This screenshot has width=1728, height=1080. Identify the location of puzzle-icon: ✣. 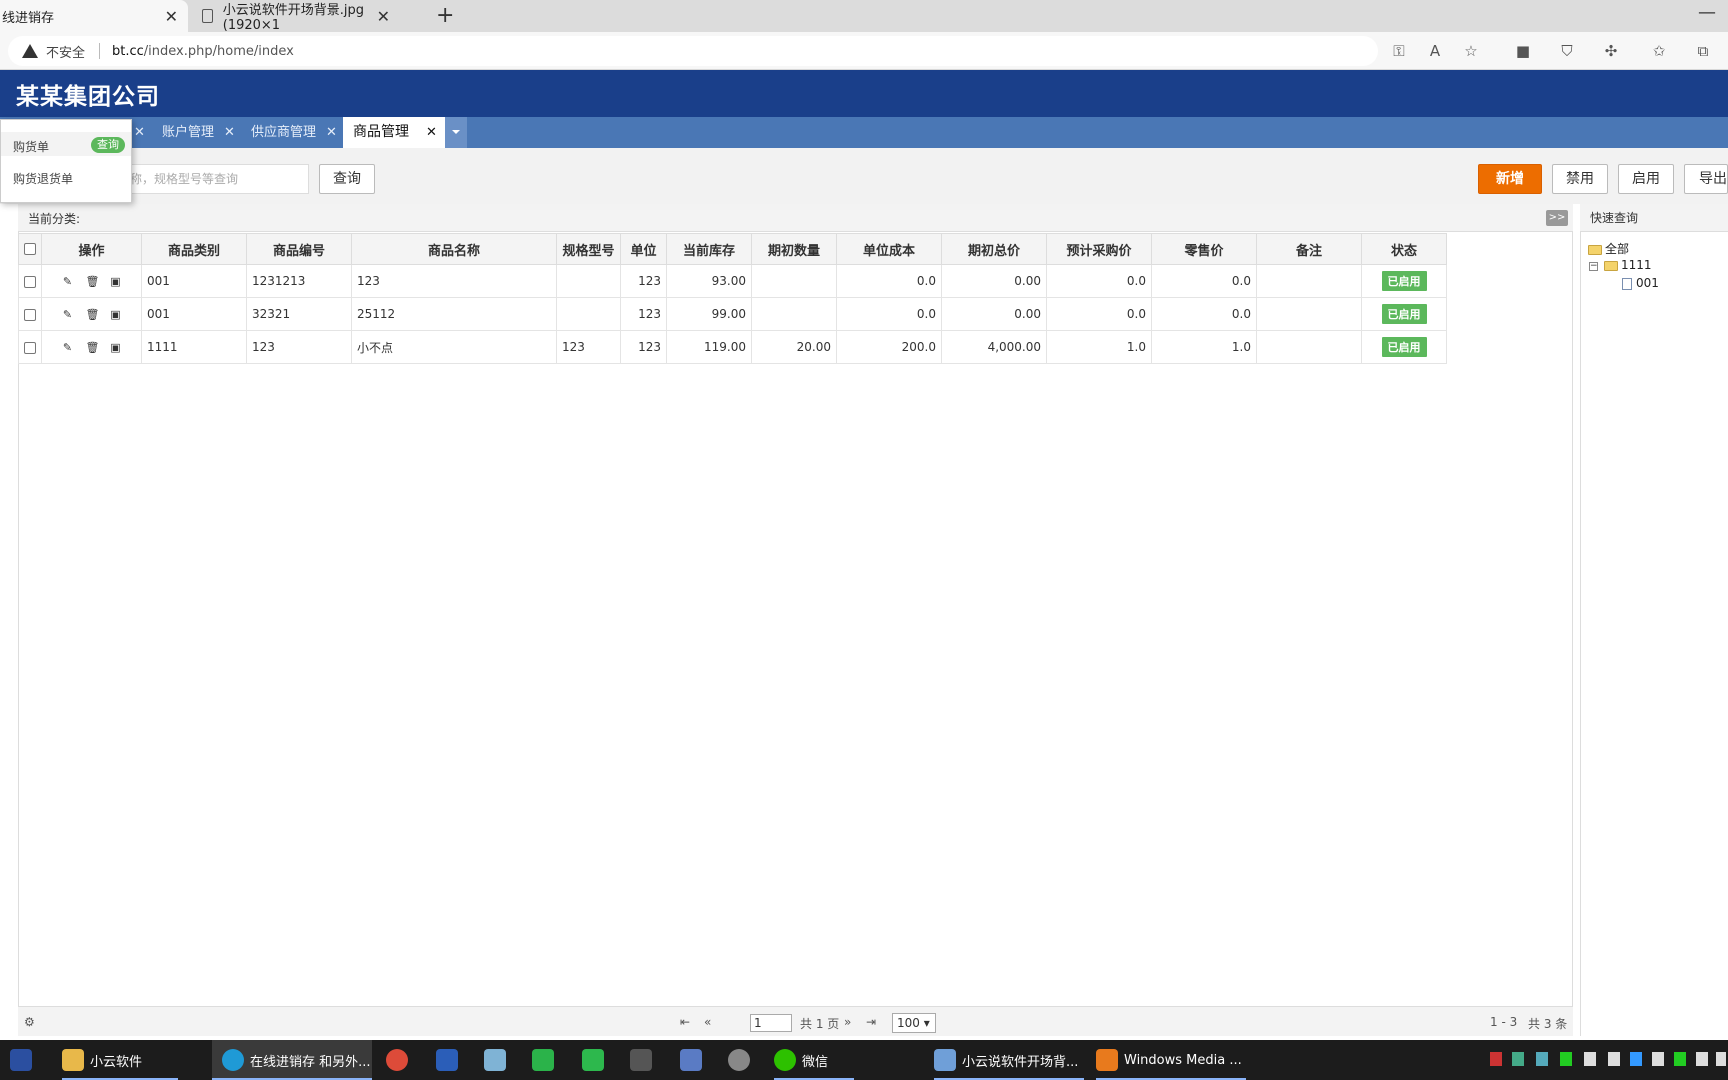
(1611, 51).